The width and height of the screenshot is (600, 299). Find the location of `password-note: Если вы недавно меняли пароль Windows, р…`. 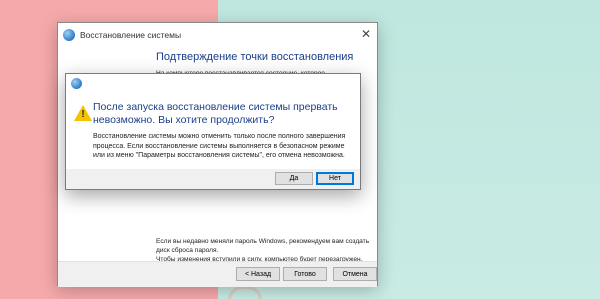

password-note: Если вы недавно меняли пароль Windows, р… is located at coordinates (263, 246).